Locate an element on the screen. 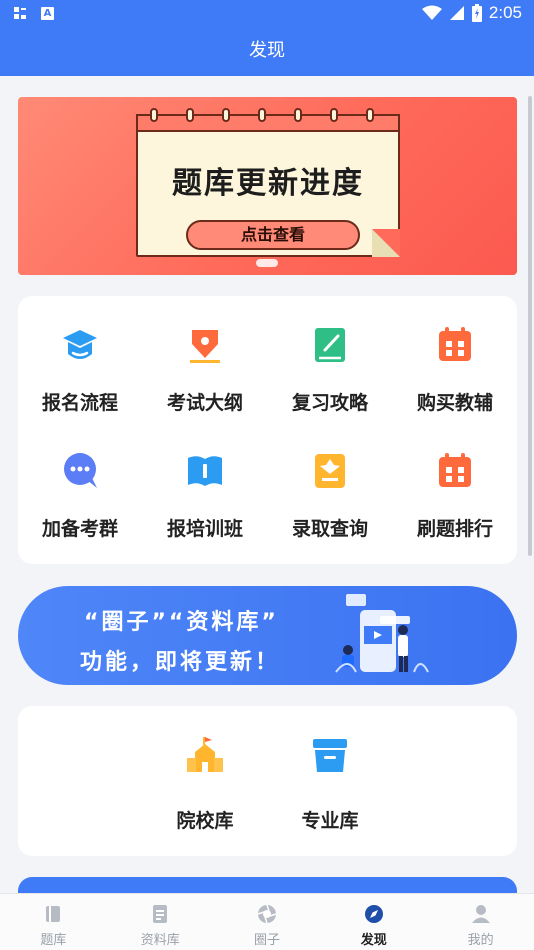  banner-notepad: 题库更新进度 点击查看 is located at coordinates (268, 182).